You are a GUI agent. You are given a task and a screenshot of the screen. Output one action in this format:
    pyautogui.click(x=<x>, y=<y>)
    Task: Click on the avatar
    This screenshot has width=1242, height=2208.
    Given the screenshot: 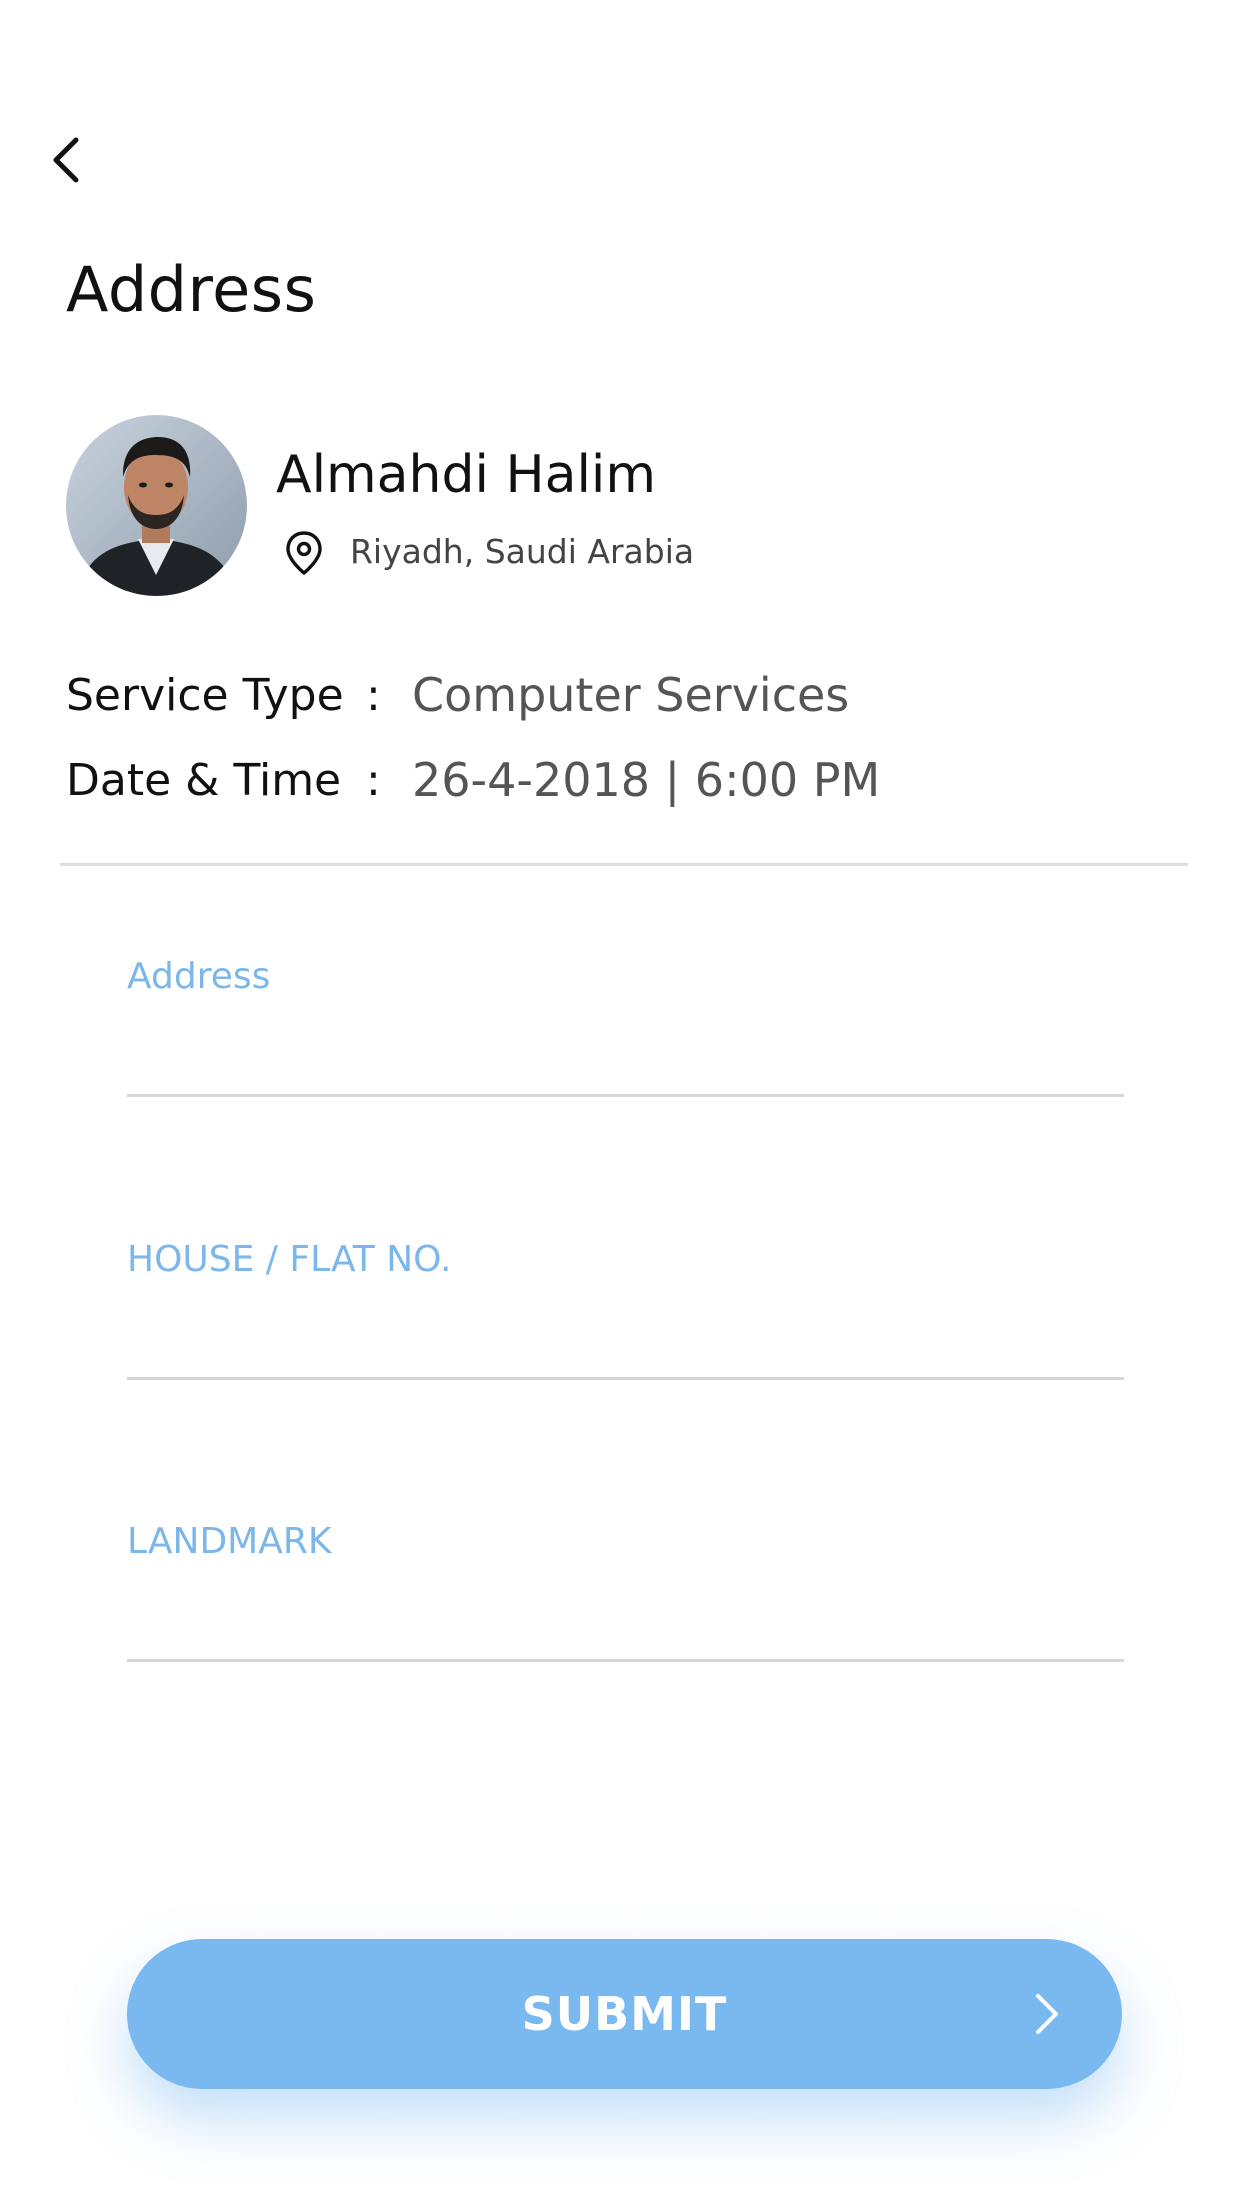 What is the action you would take?
    pyautogui.click(x=156, y=505)
    